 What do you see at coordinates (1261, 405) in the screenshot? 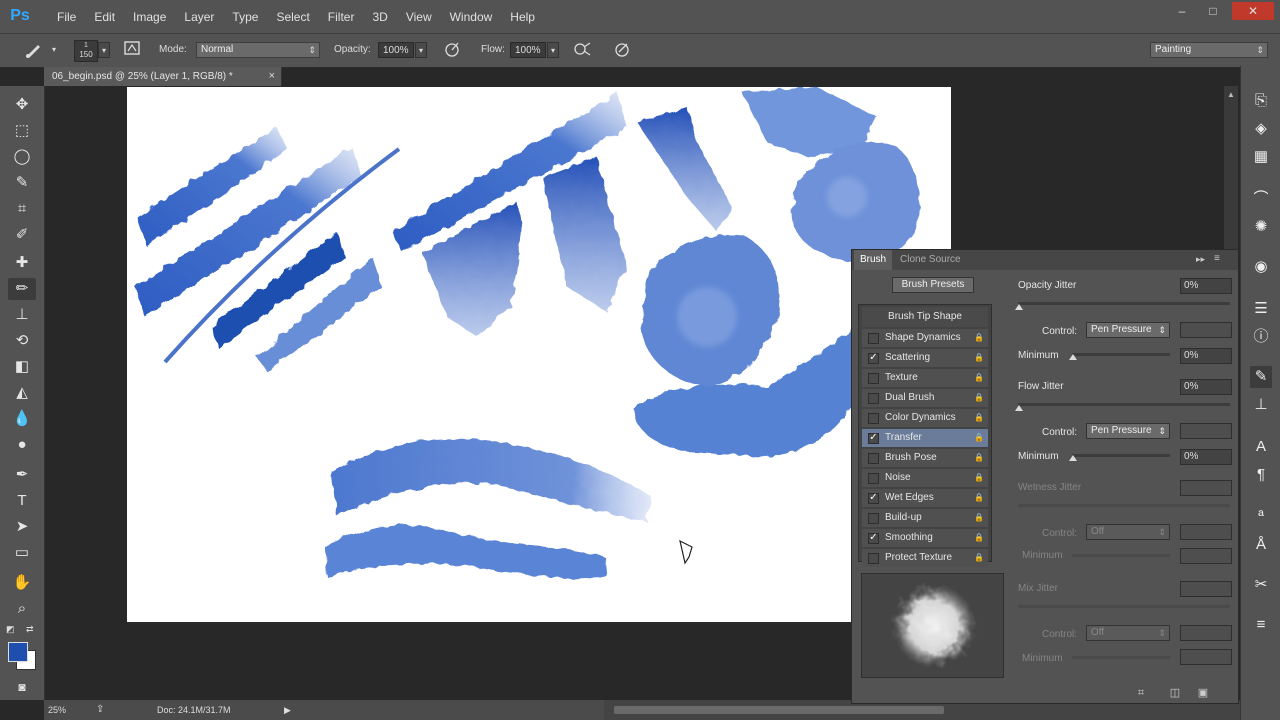
I see `clone-source-panel-icon: ⊥` at bounding box center [1261, 405].